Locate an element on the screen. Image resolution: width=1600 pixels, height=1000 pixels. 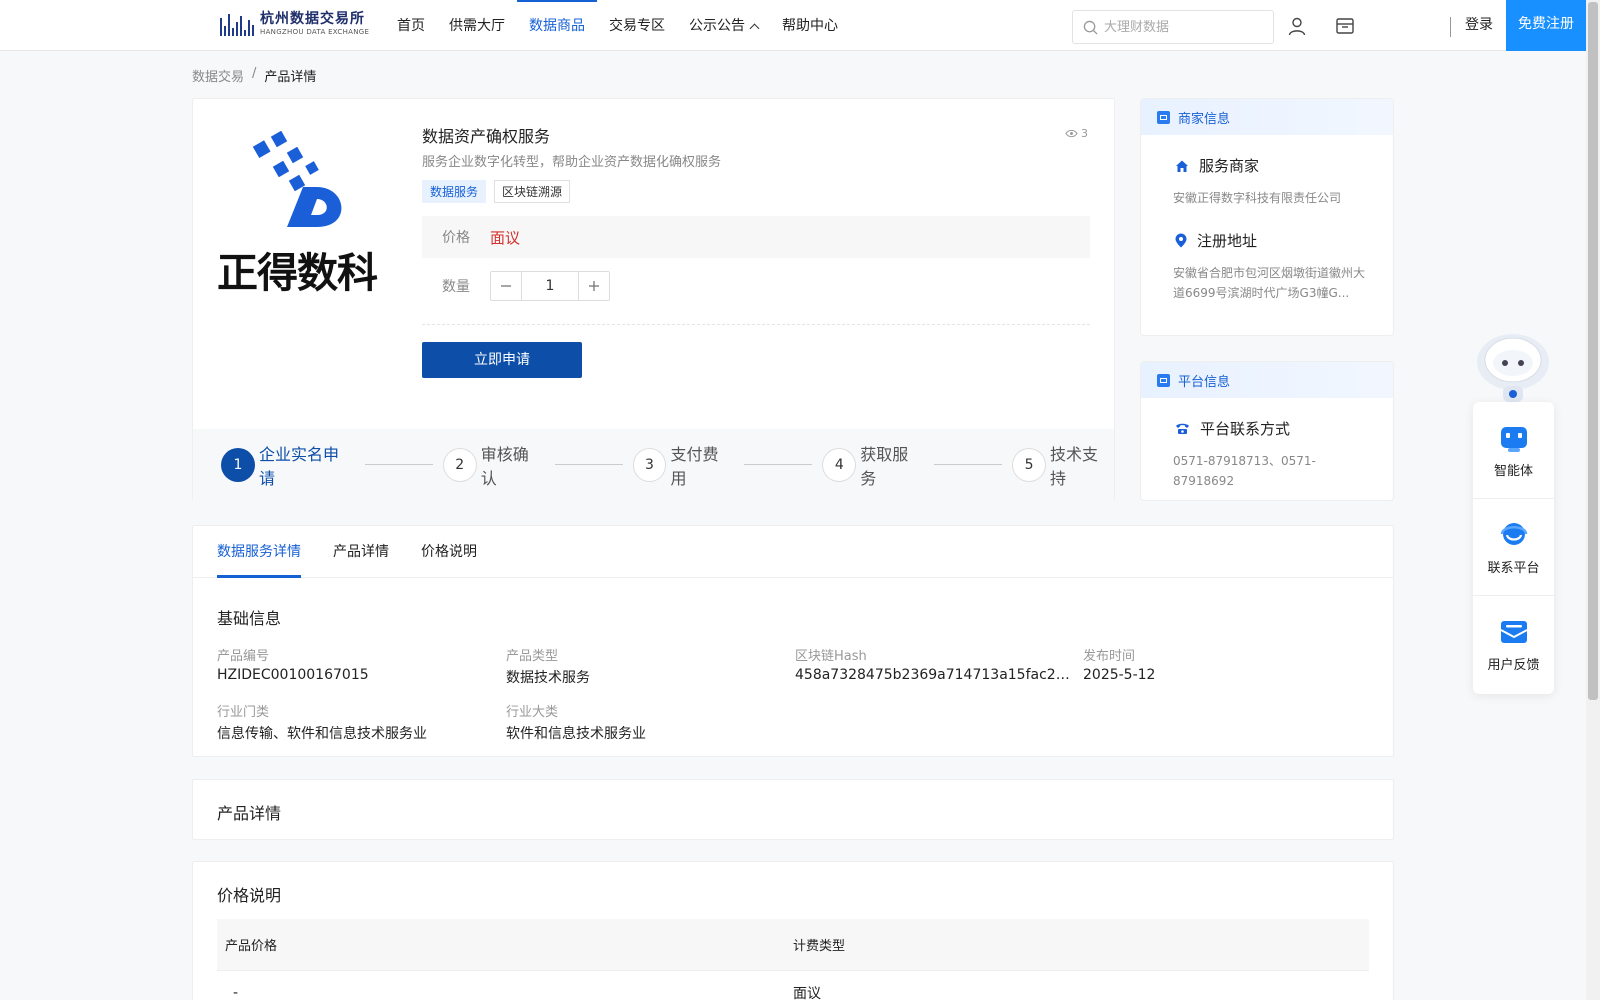
step-2: 2 审核确认 is located at coordinates (493, 465).